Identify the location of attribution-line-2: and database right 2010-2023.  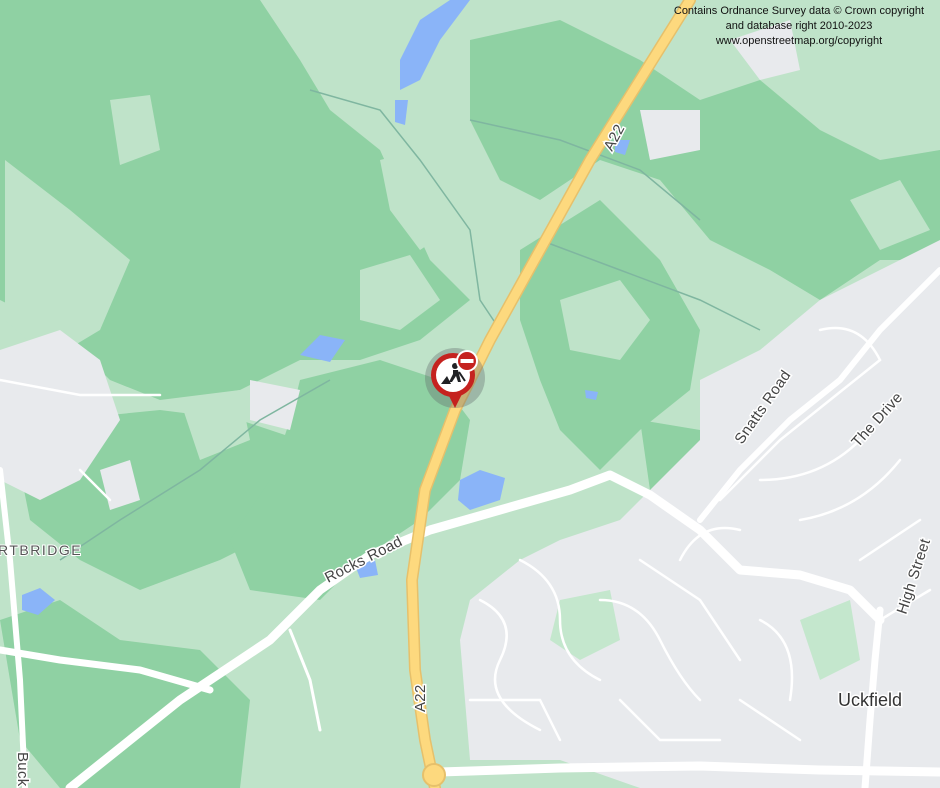
(799, 26).